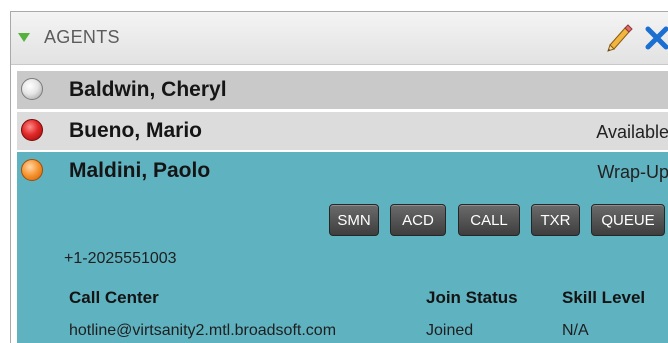  I want to click on agent-phone-number: +1-2025551003, so click(120, 258).